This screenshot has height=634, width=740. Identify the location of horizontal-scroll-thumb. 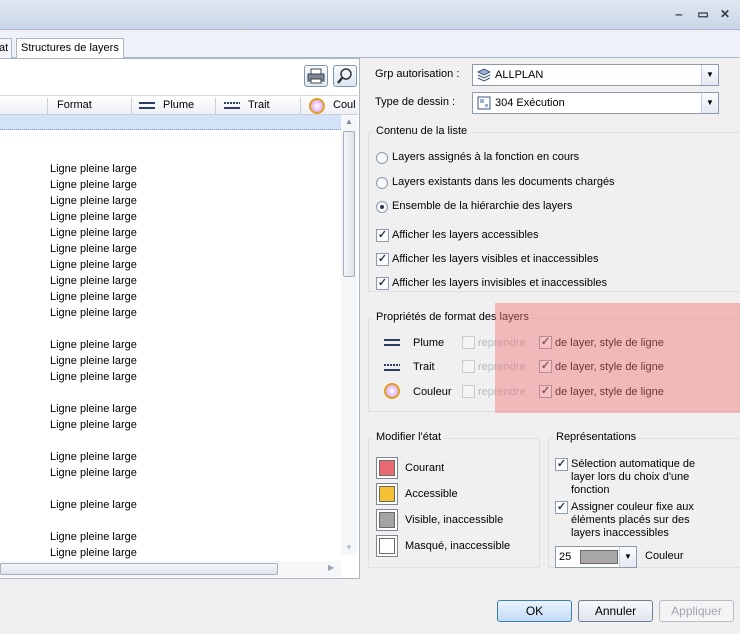
(139, 569).